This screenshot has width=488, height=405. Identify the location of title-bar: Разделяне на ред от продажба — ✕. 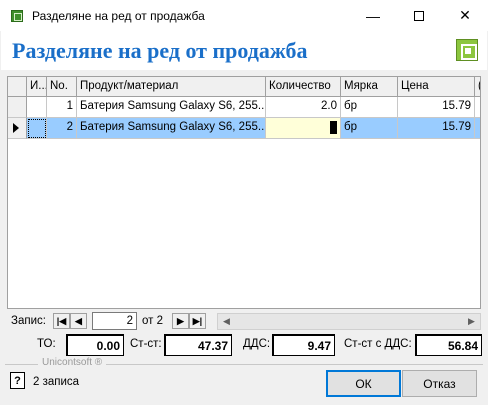
(244, 15).